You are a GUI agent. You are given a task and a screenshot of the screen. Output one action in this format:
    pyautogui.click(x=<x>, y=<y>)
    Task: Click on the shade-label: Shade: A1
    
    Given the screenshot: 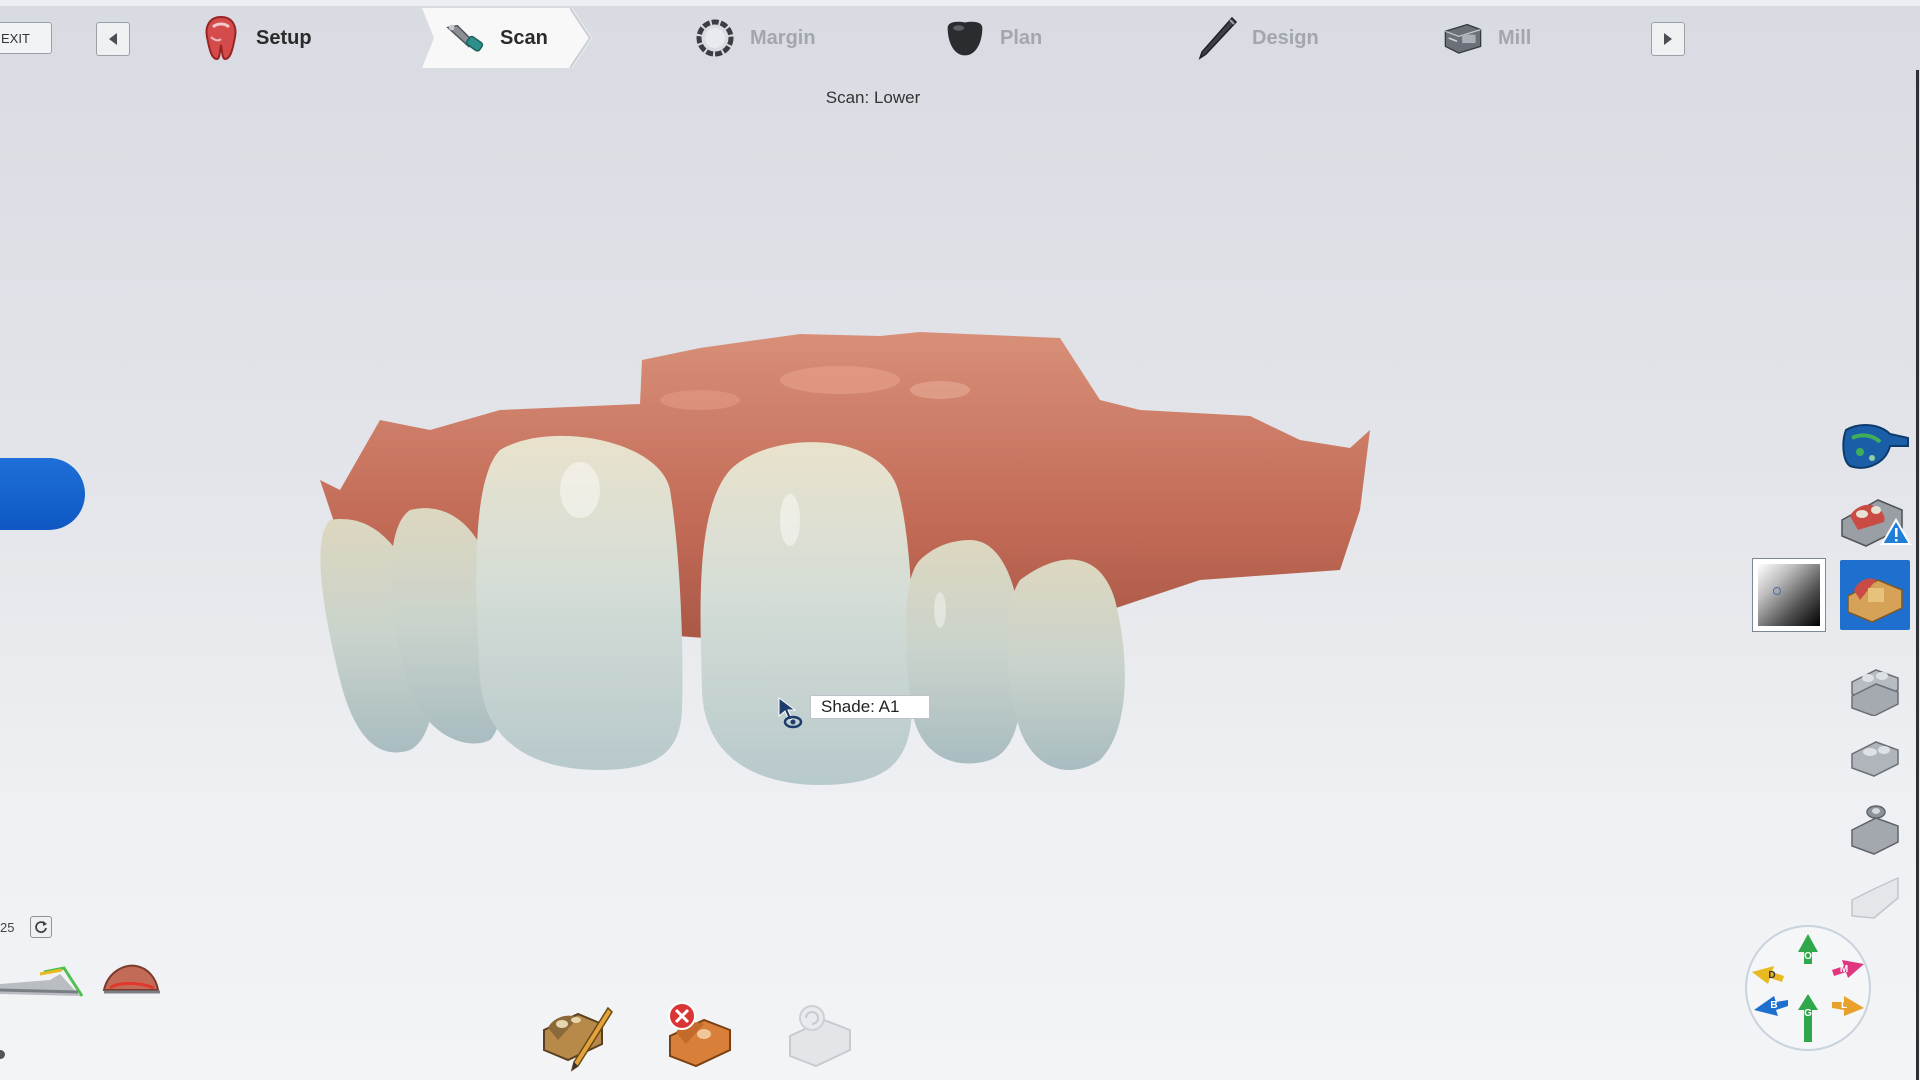 What is the action you would take?
    pyautogui.click(x=870, y=707)
    